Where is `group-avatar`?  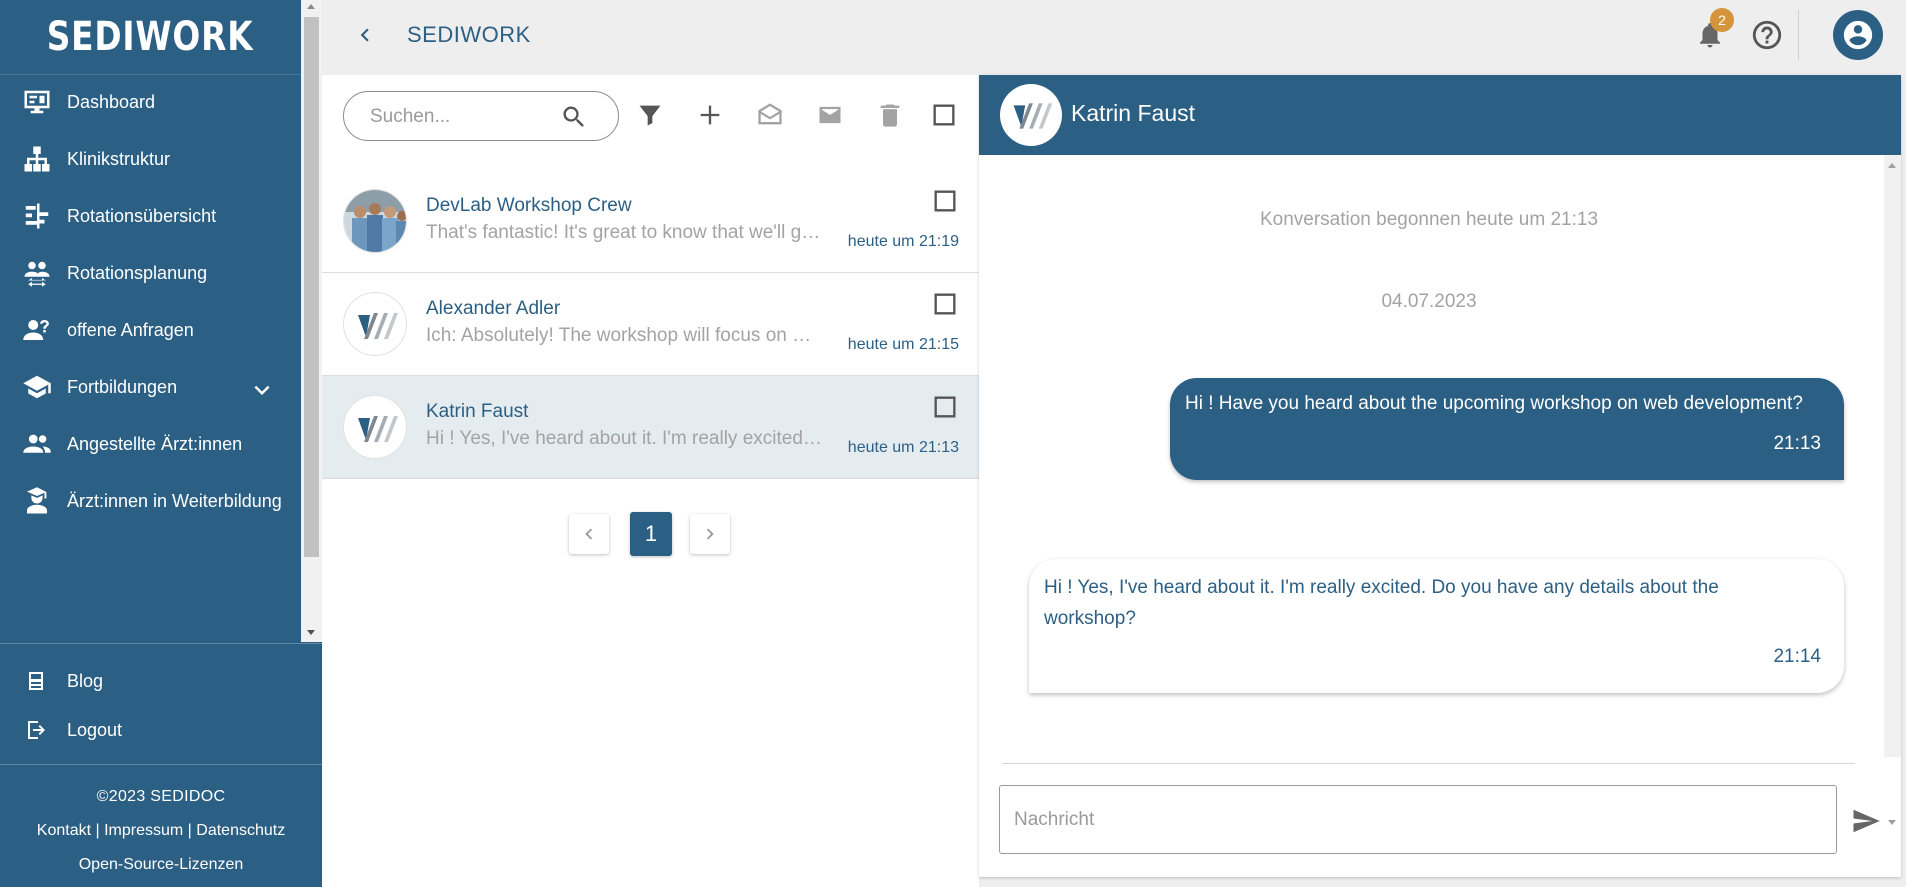
group-avatar is located at coordinates (375, 221).